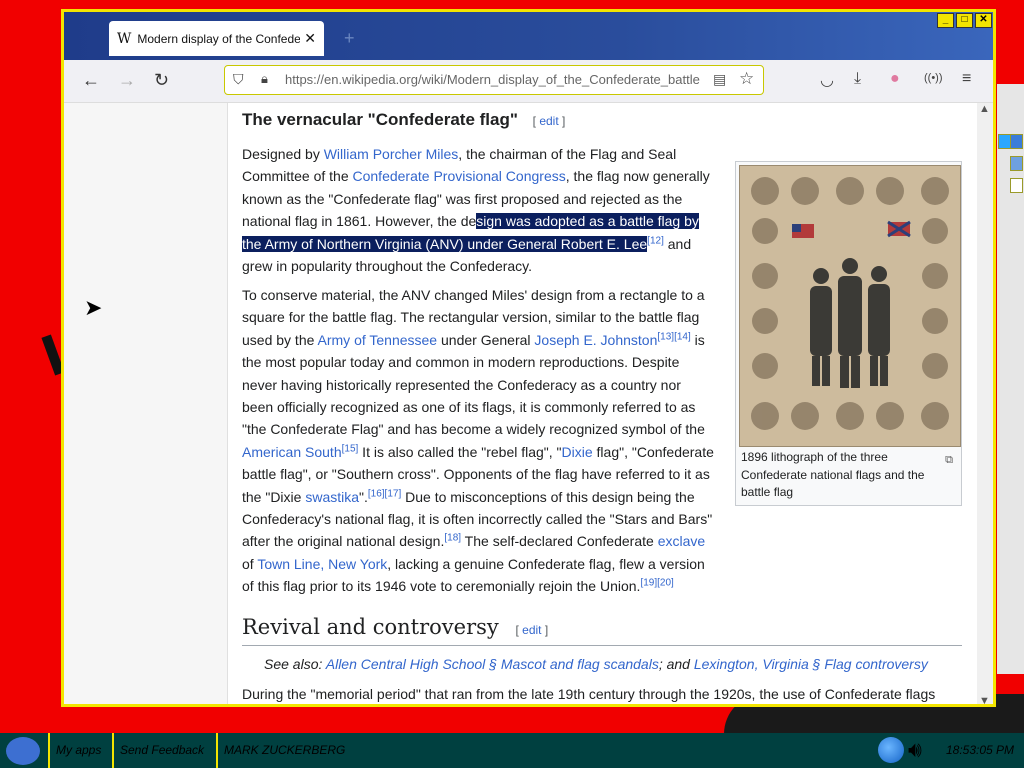 The height and width of the screenshot is (768, 1024). I want to click on accessibility-icon: ((•)), so click(933, 78).